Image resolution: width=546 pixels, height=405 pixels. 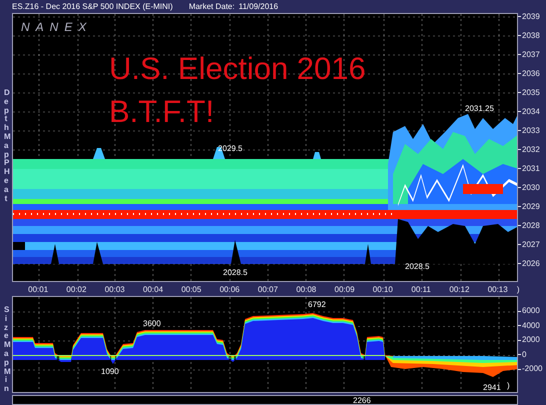 I want to click on size-annotation: 2266, so click(x=362, y=400).